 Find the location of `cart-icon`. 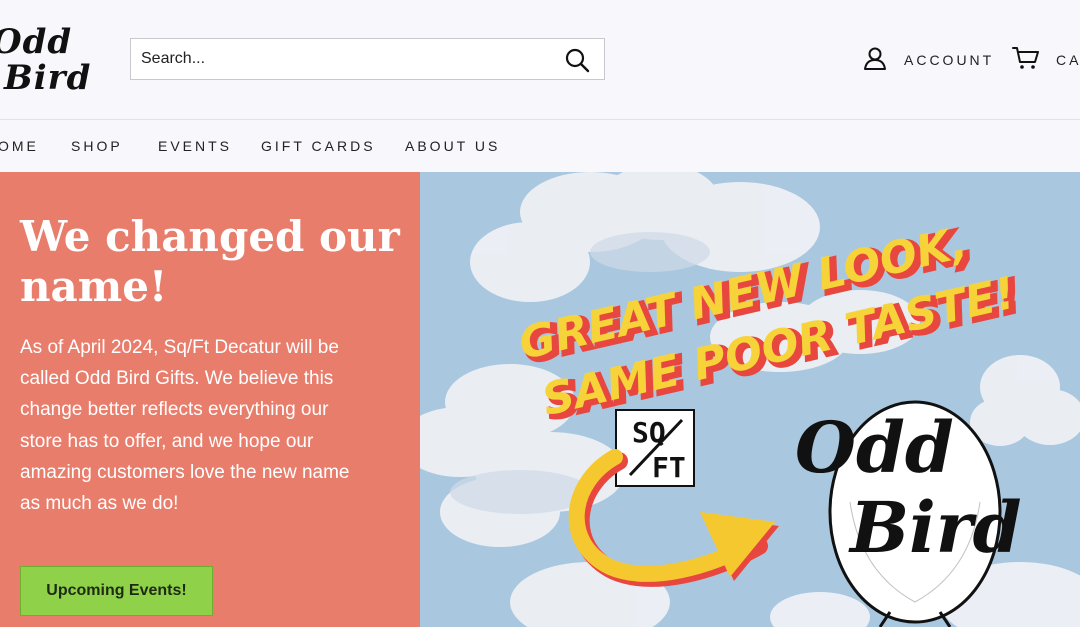

cart-icon is located at coordinates (1026, 60).